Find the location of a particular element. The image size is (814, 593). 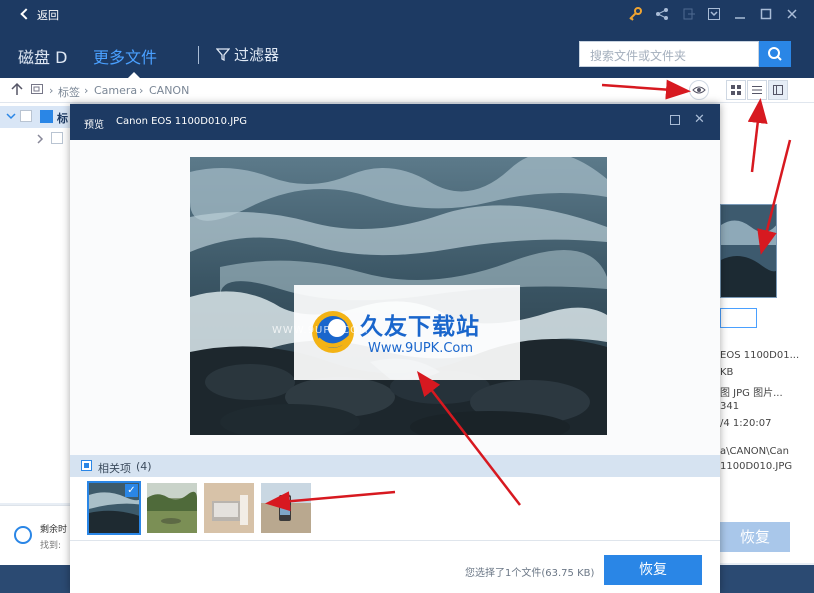

tab-disk: 磁盘 D is located at coordinates (42, 56).